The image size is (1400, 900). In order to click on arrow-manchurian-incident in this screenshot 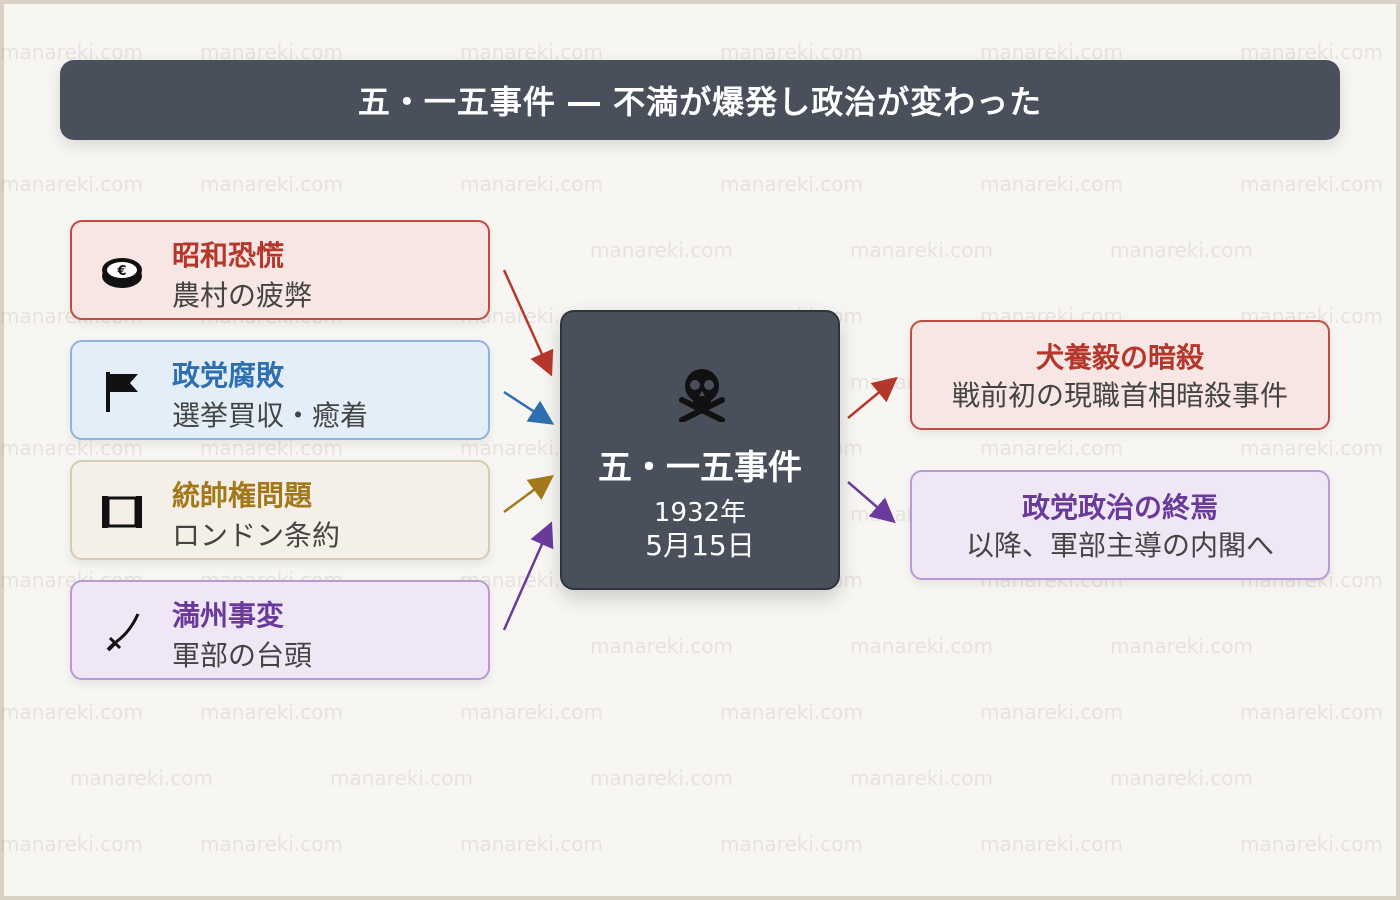, I will do `click(528, 576)`.